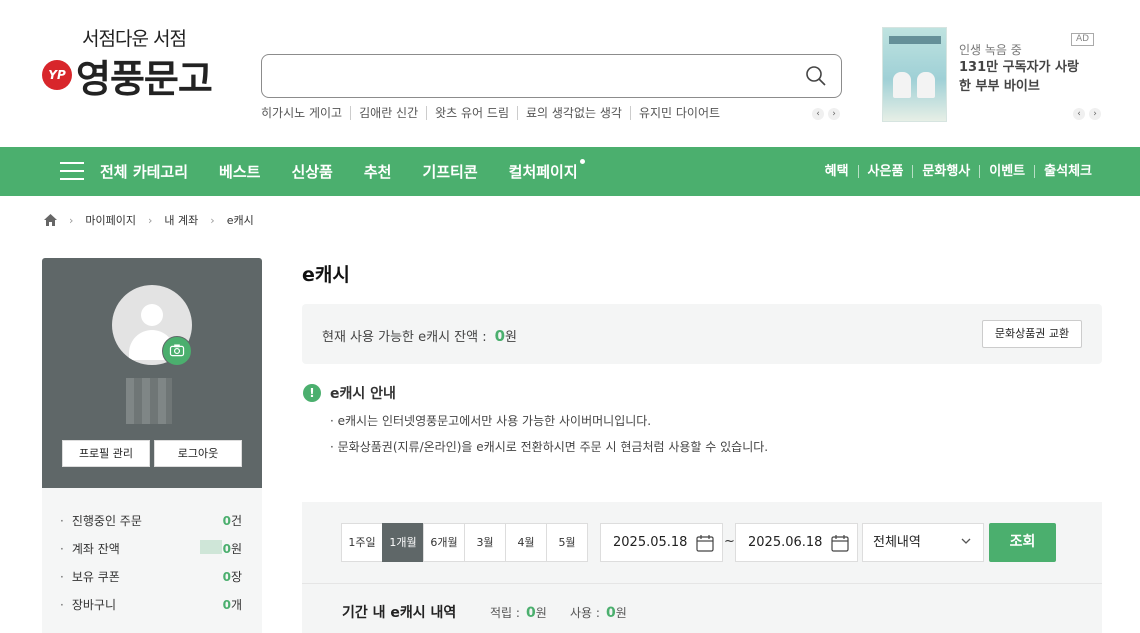  What do you see at coordinates (914, 74) in the screenshot?
I see `ad-book-cover` at bounding box center [914, 74].